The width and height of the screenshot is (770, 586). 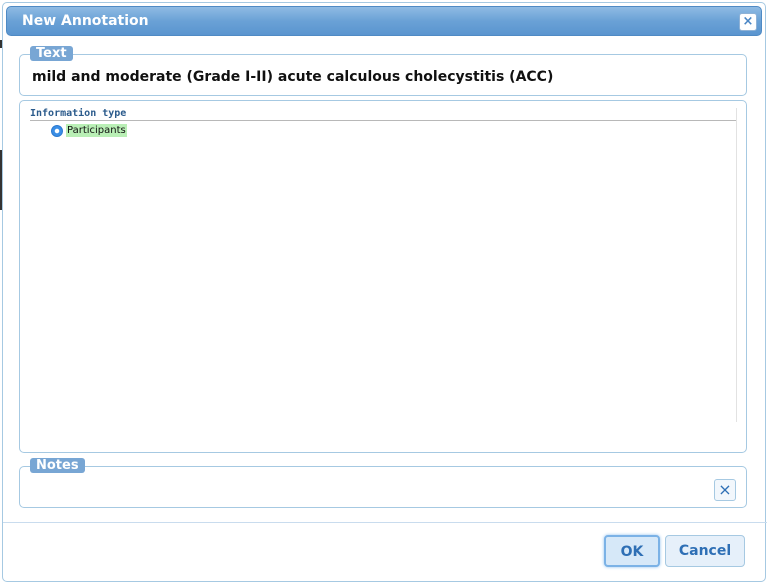 What do you see at coordinates (57, 130) in the screenshot?
I see `radio-selected-icon` at bounding box center [57, 130].